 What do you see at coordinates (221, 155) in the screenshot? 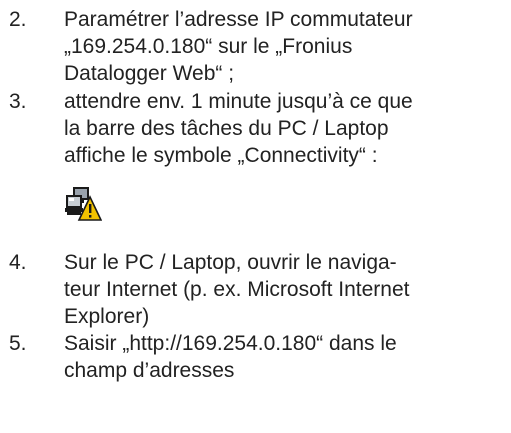
I see `step-line: affiche le symbole „Connectivity“ :` at bounding box center [221, 155].